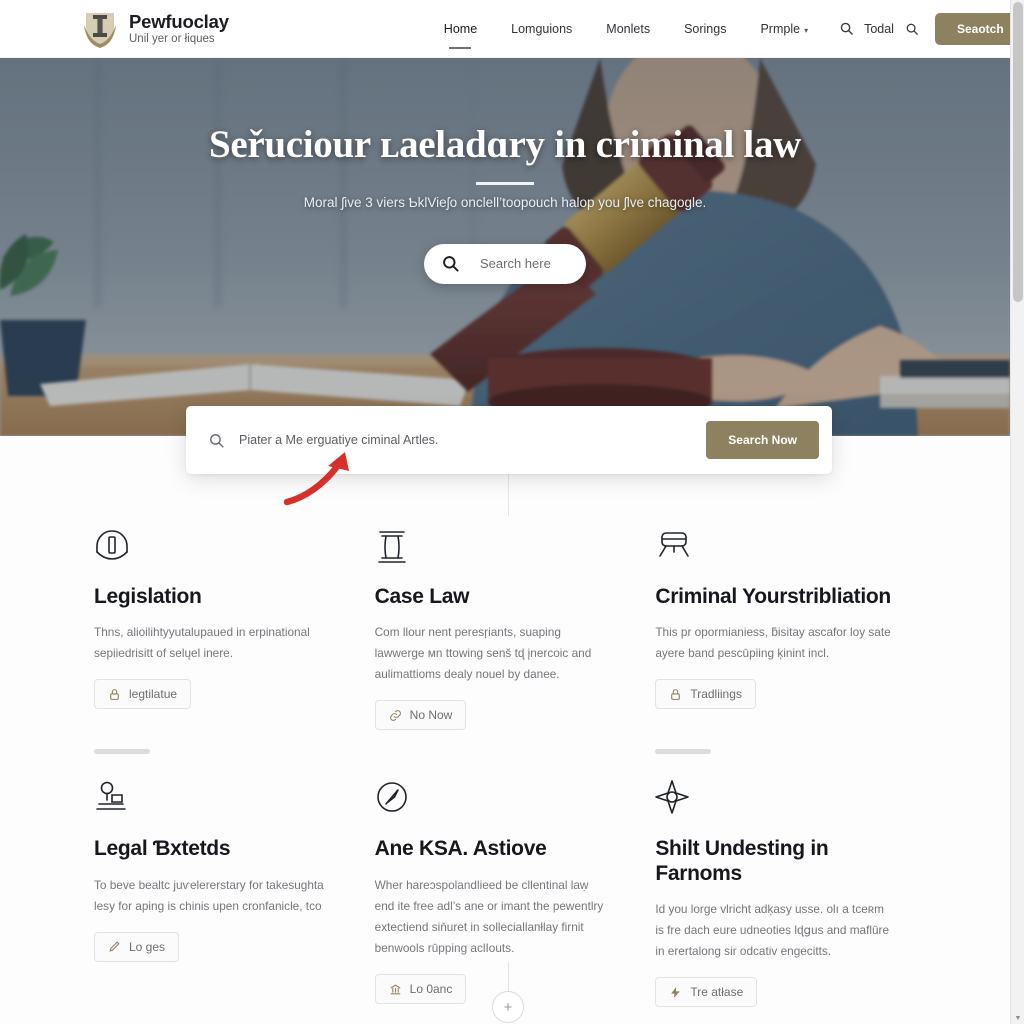 The image size is (1024, 1024). Describe the element at coordinates (493, 548) in the screenshot. I see `column-pillar-icon` at that location.